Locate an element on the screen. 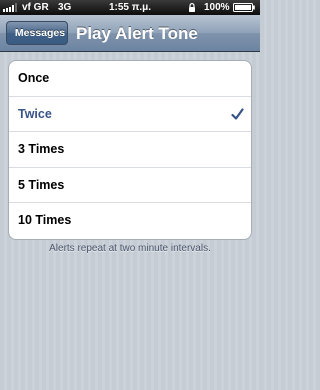  battery-icon is located at coordinates (244, 7).